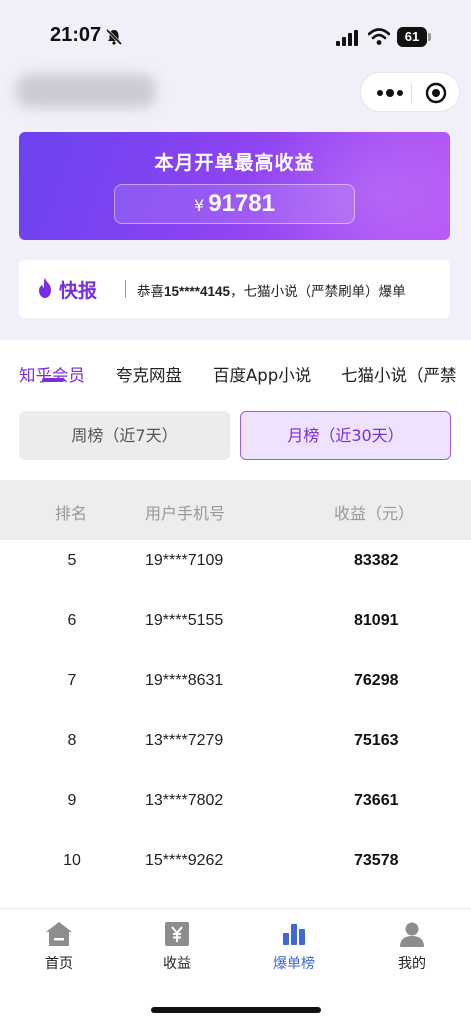  I want to click on row-phone: 13****7802, so click(184, 800).